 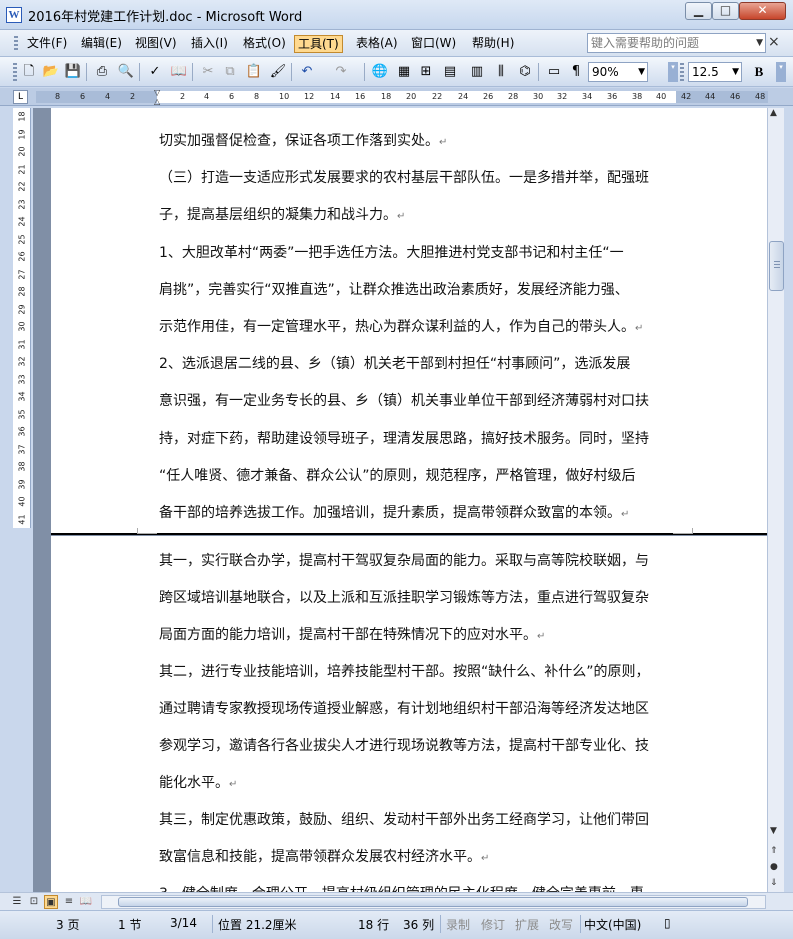 What do you see at coordinates (774, 42) in the screenshot?
I see `document-close-icon: ×` at bounding box center [774, 42].